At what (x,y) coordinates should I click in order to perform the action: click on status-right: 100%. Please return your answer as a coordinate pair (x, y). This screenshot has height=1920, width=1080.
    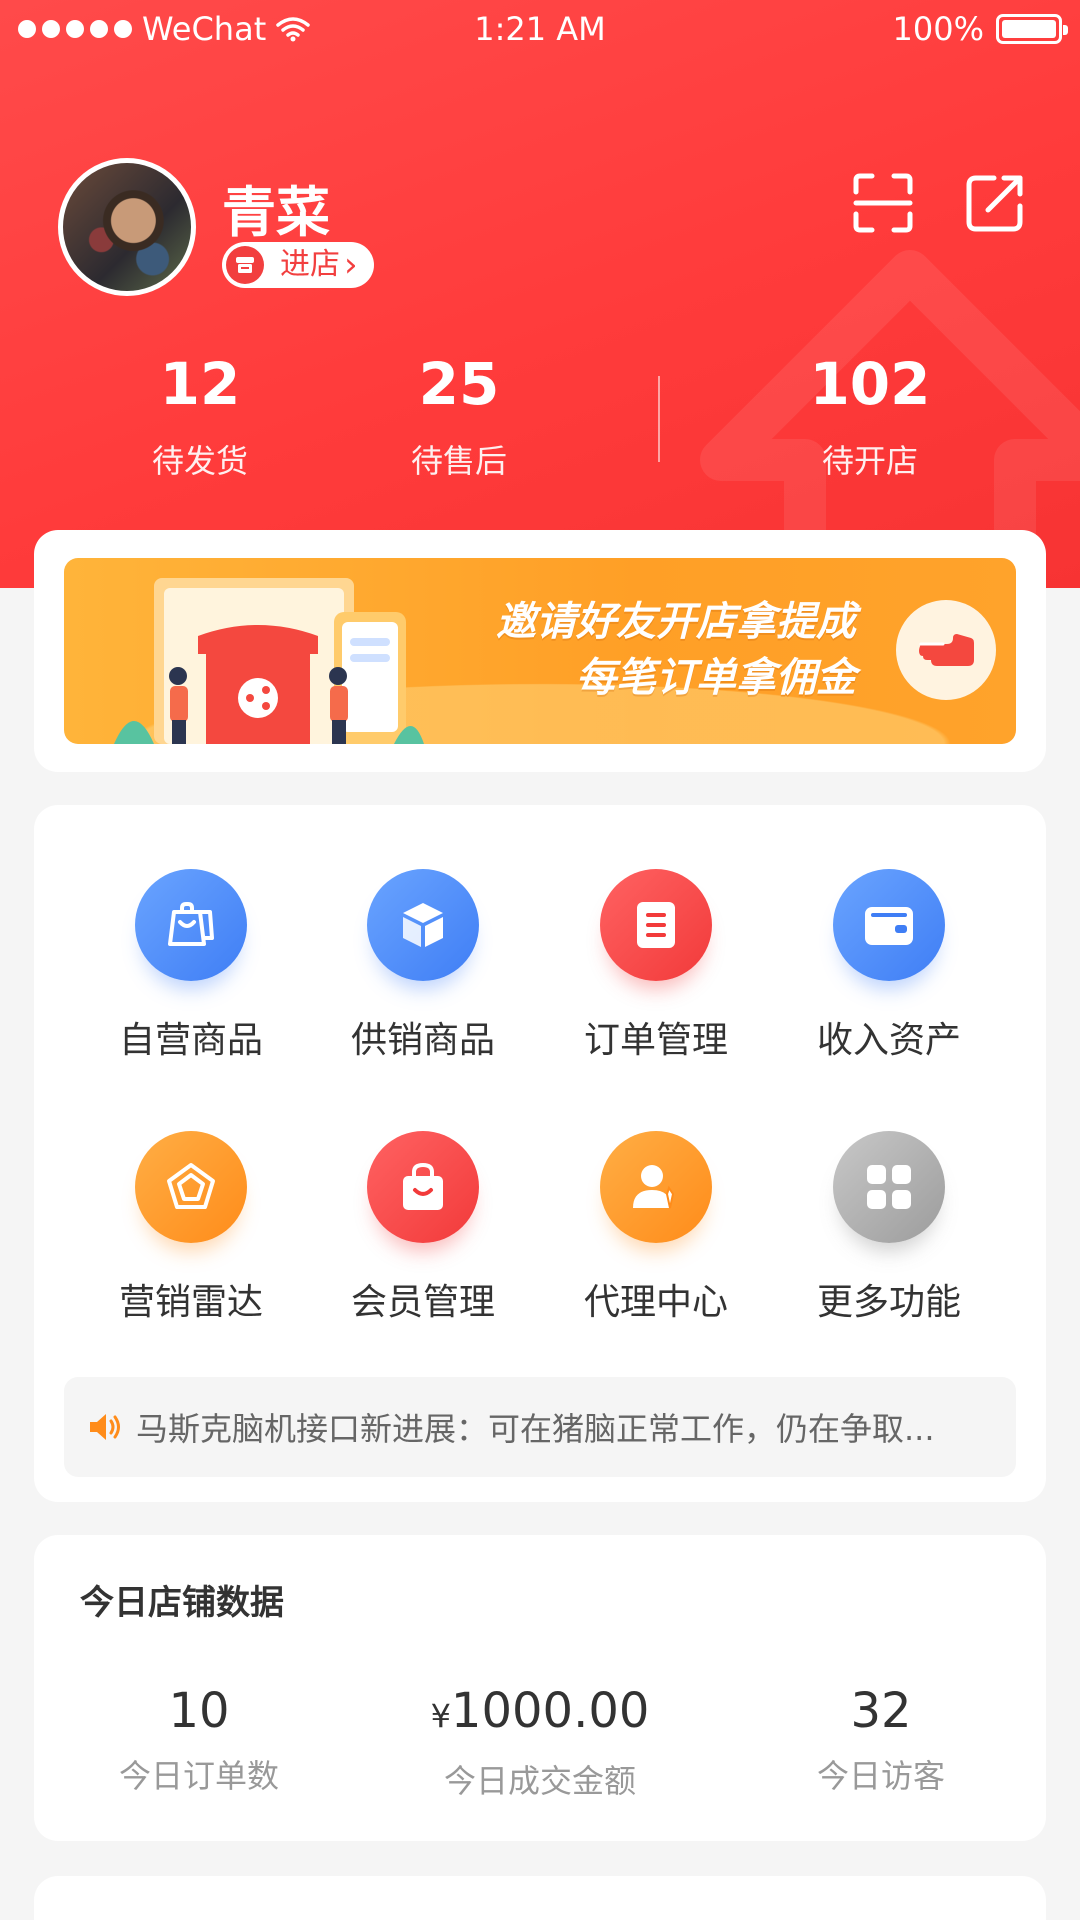
    Looking at the image, I should click on (980, 29).